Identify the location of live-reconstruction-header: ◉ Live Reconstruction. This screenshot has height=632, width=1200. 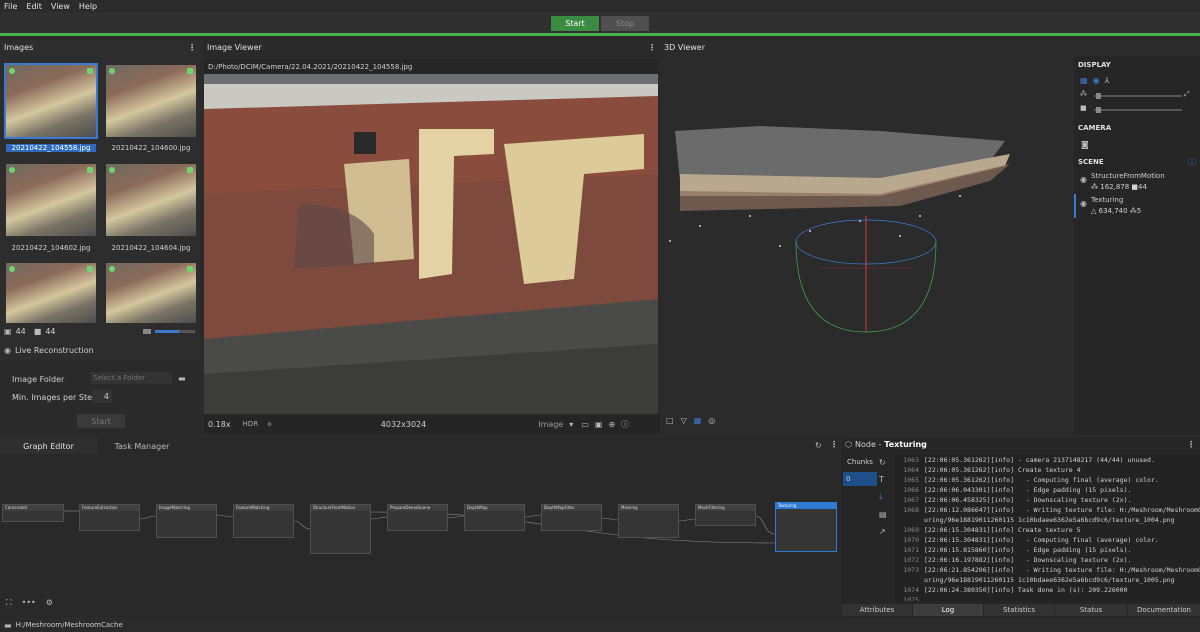
(49, 350).